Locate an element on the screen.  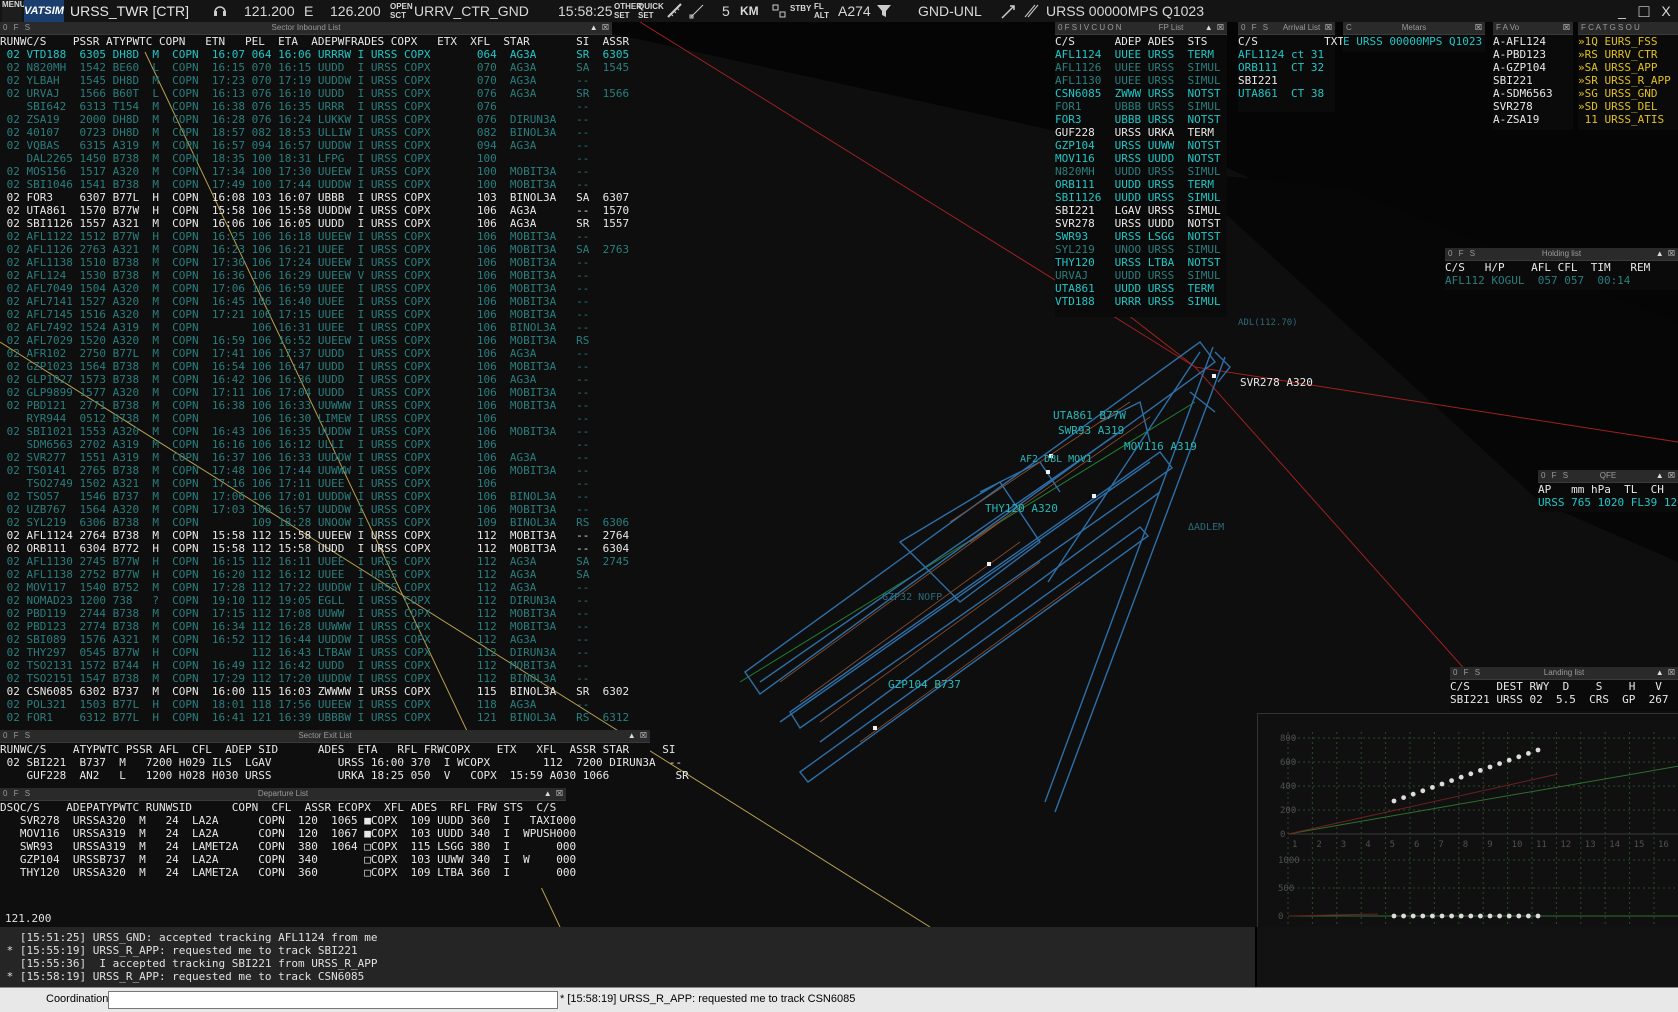
measure-icon is located at coordinates (698, 11).